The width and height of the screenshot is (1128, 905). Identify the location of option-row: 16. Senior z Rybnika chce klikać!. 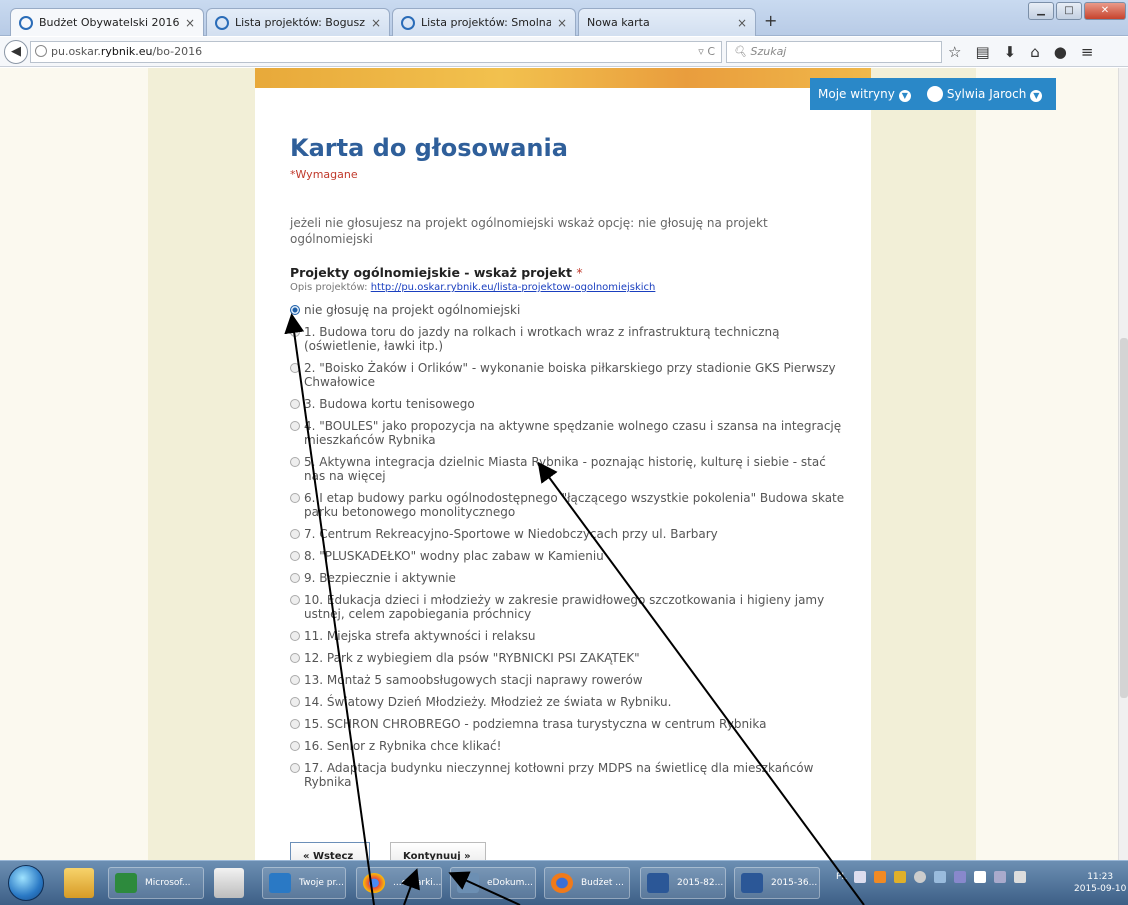
(570, 746).